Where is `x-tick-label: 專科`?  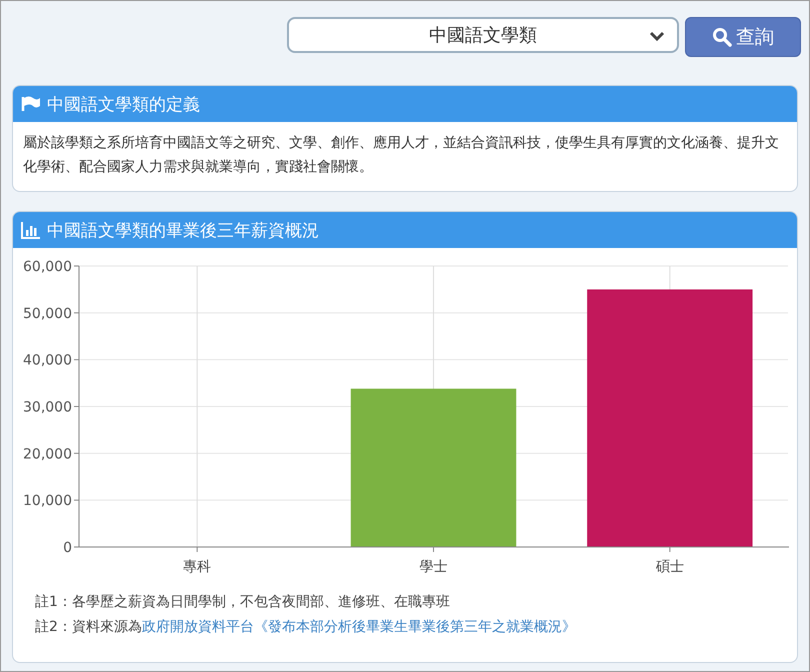 x-tick-label: 專科 is located at coordinates (197, 567).